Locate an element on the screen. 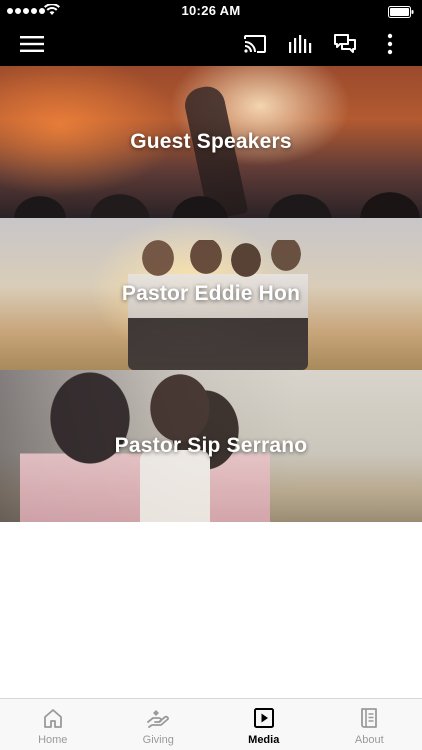 The height and width of the screenshot is (750, 422). status-time: 10:26 AM is located at coordinates (211, 10).